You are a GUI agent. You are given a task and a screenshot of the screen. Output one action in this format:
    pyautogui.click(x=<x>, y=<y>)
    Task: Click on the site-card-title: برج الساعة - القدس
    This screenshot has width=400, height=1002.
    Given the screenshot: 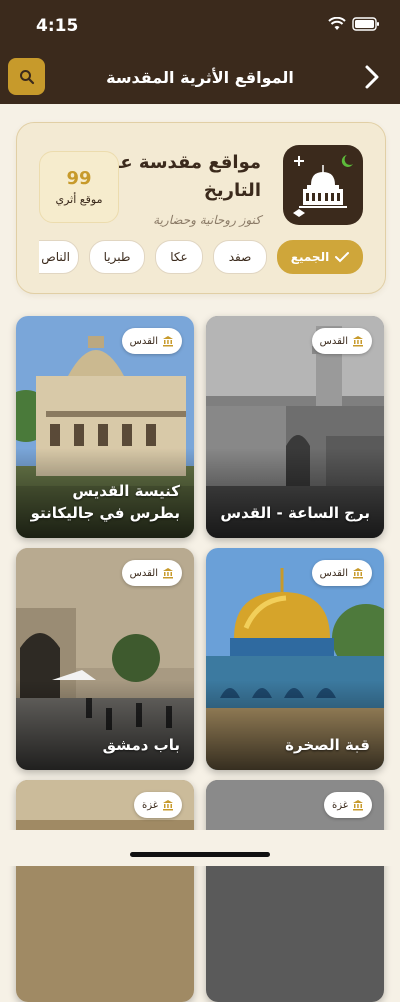 What is the action you would take?
    pyautogui.click(x=295, y=513)
    